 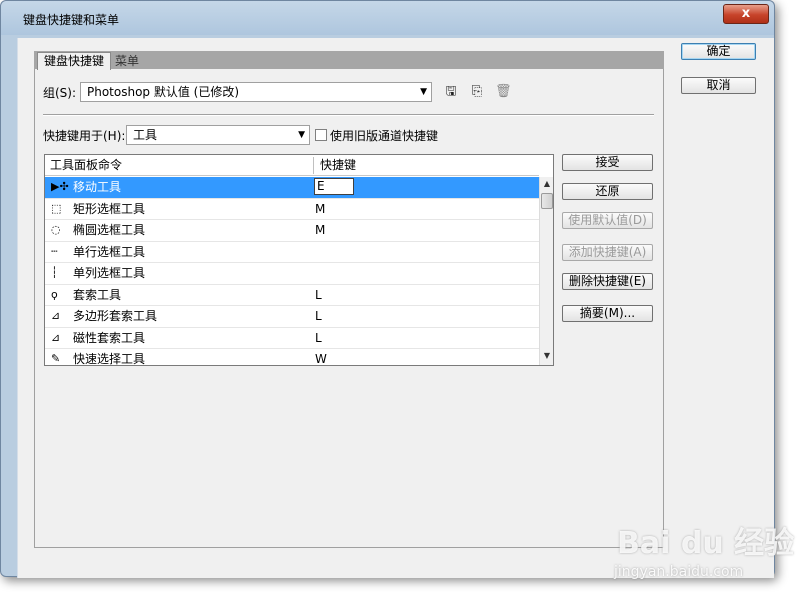 I want to click on tool-command-name: 快速选择工具, so click(x=109, y=359).